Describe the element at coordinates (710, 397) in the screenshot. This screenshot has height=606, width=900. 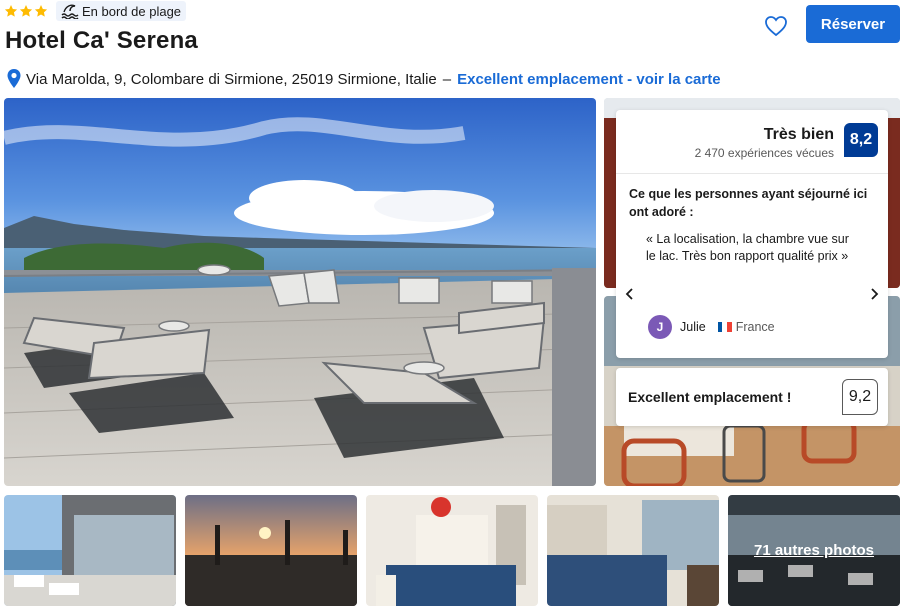
I see `location-score-label: Excellent emplacement !` at that location.